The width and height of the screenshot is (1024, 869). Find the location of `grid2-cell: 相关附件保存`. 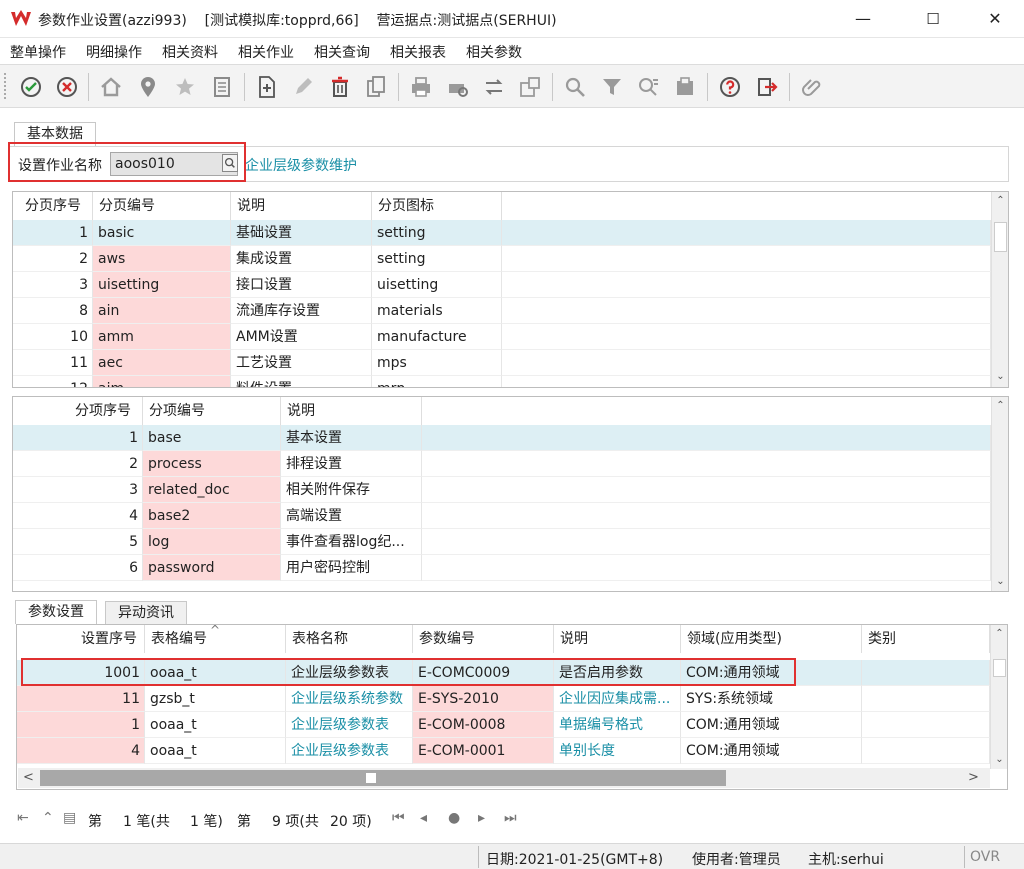

grid2-cell: 相关附件保存 is located at coordinates (351, 490).